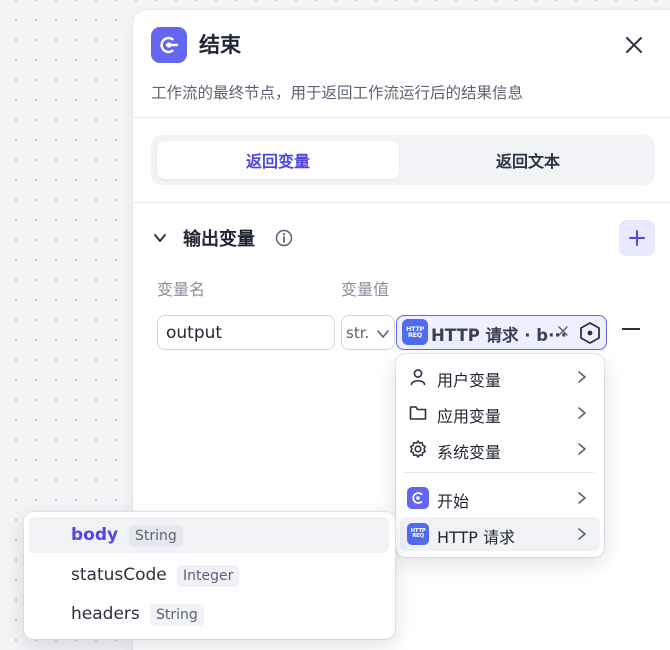  I want to click on user-icon, so click(418, 377).